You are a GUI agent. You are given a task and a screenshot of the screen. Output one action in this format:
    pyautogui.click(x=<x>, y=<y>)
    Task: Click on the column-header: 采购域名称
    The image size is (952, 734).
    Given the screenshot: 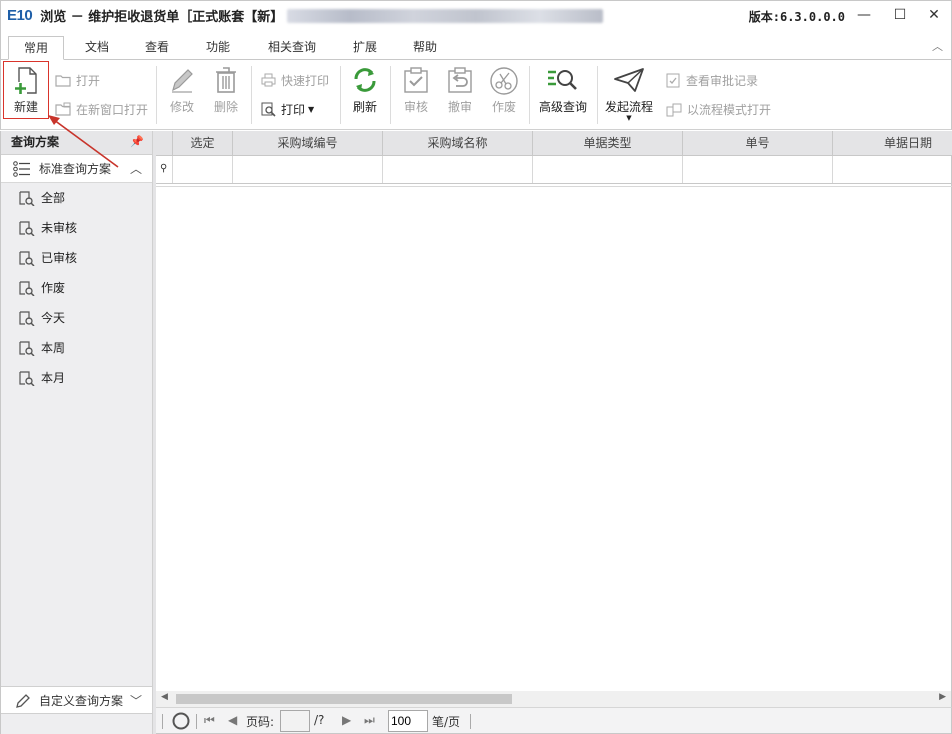 What is the action you would take?
    pyautogui.click(x=458, y=143)
    